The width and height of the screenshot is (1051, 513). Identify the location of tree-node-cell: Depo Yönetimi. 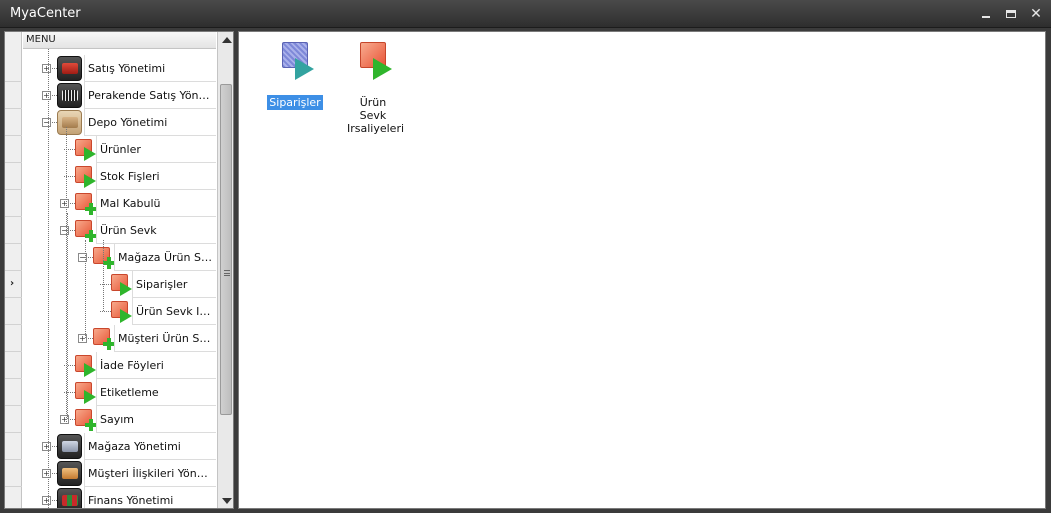
(150, 122).